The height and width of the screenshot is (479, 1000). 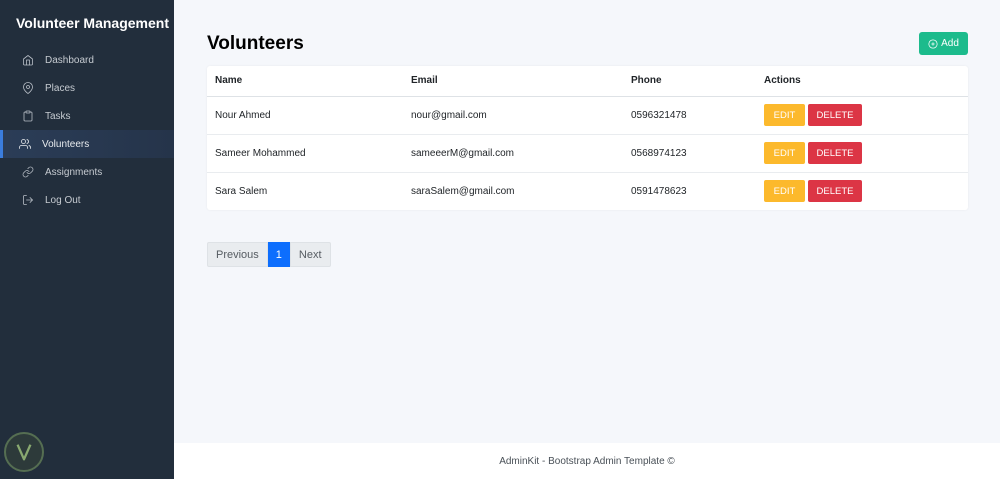 I want to click on column-header-name: Name, so click(x=305, y=81).